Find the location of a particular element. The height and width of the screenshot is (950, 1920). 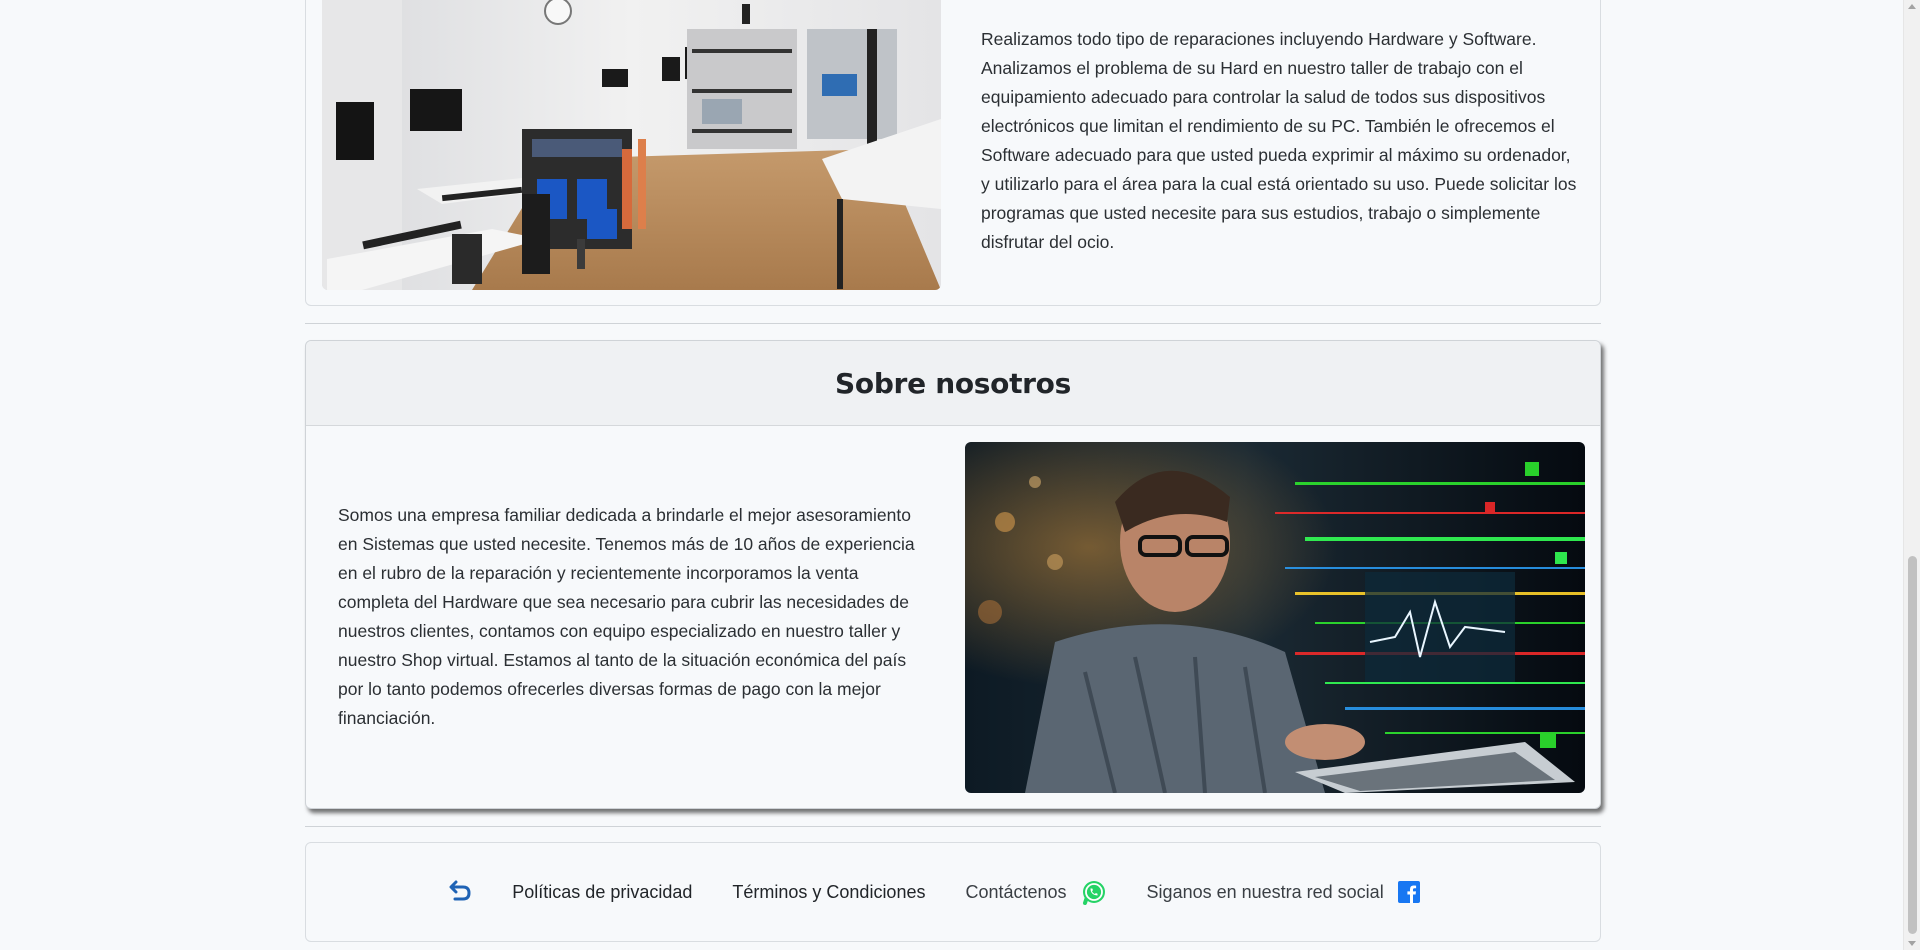

terms-link: Términos y Condiciones is located at coordinates (828, 892).